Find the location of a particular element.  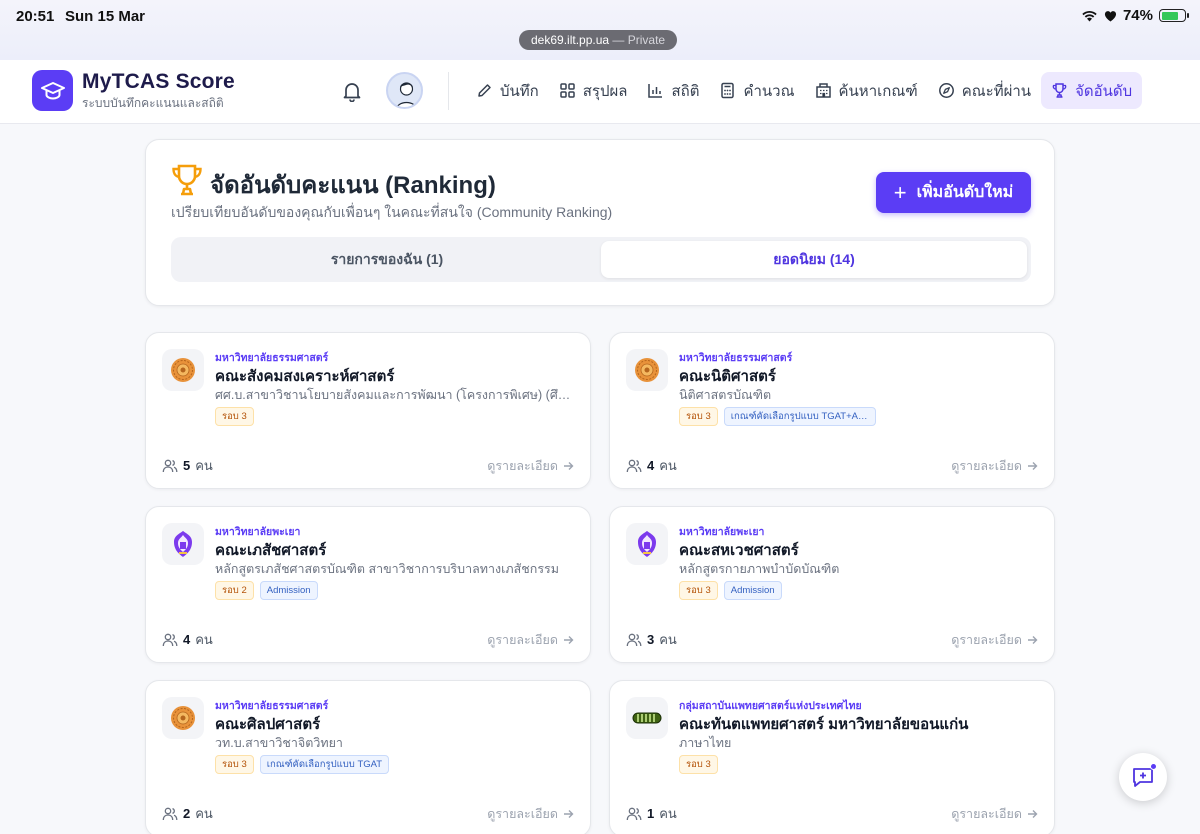

add-ranking-button: + เพิ่มอันดับใหม่ is located at coordinates (953, 192).